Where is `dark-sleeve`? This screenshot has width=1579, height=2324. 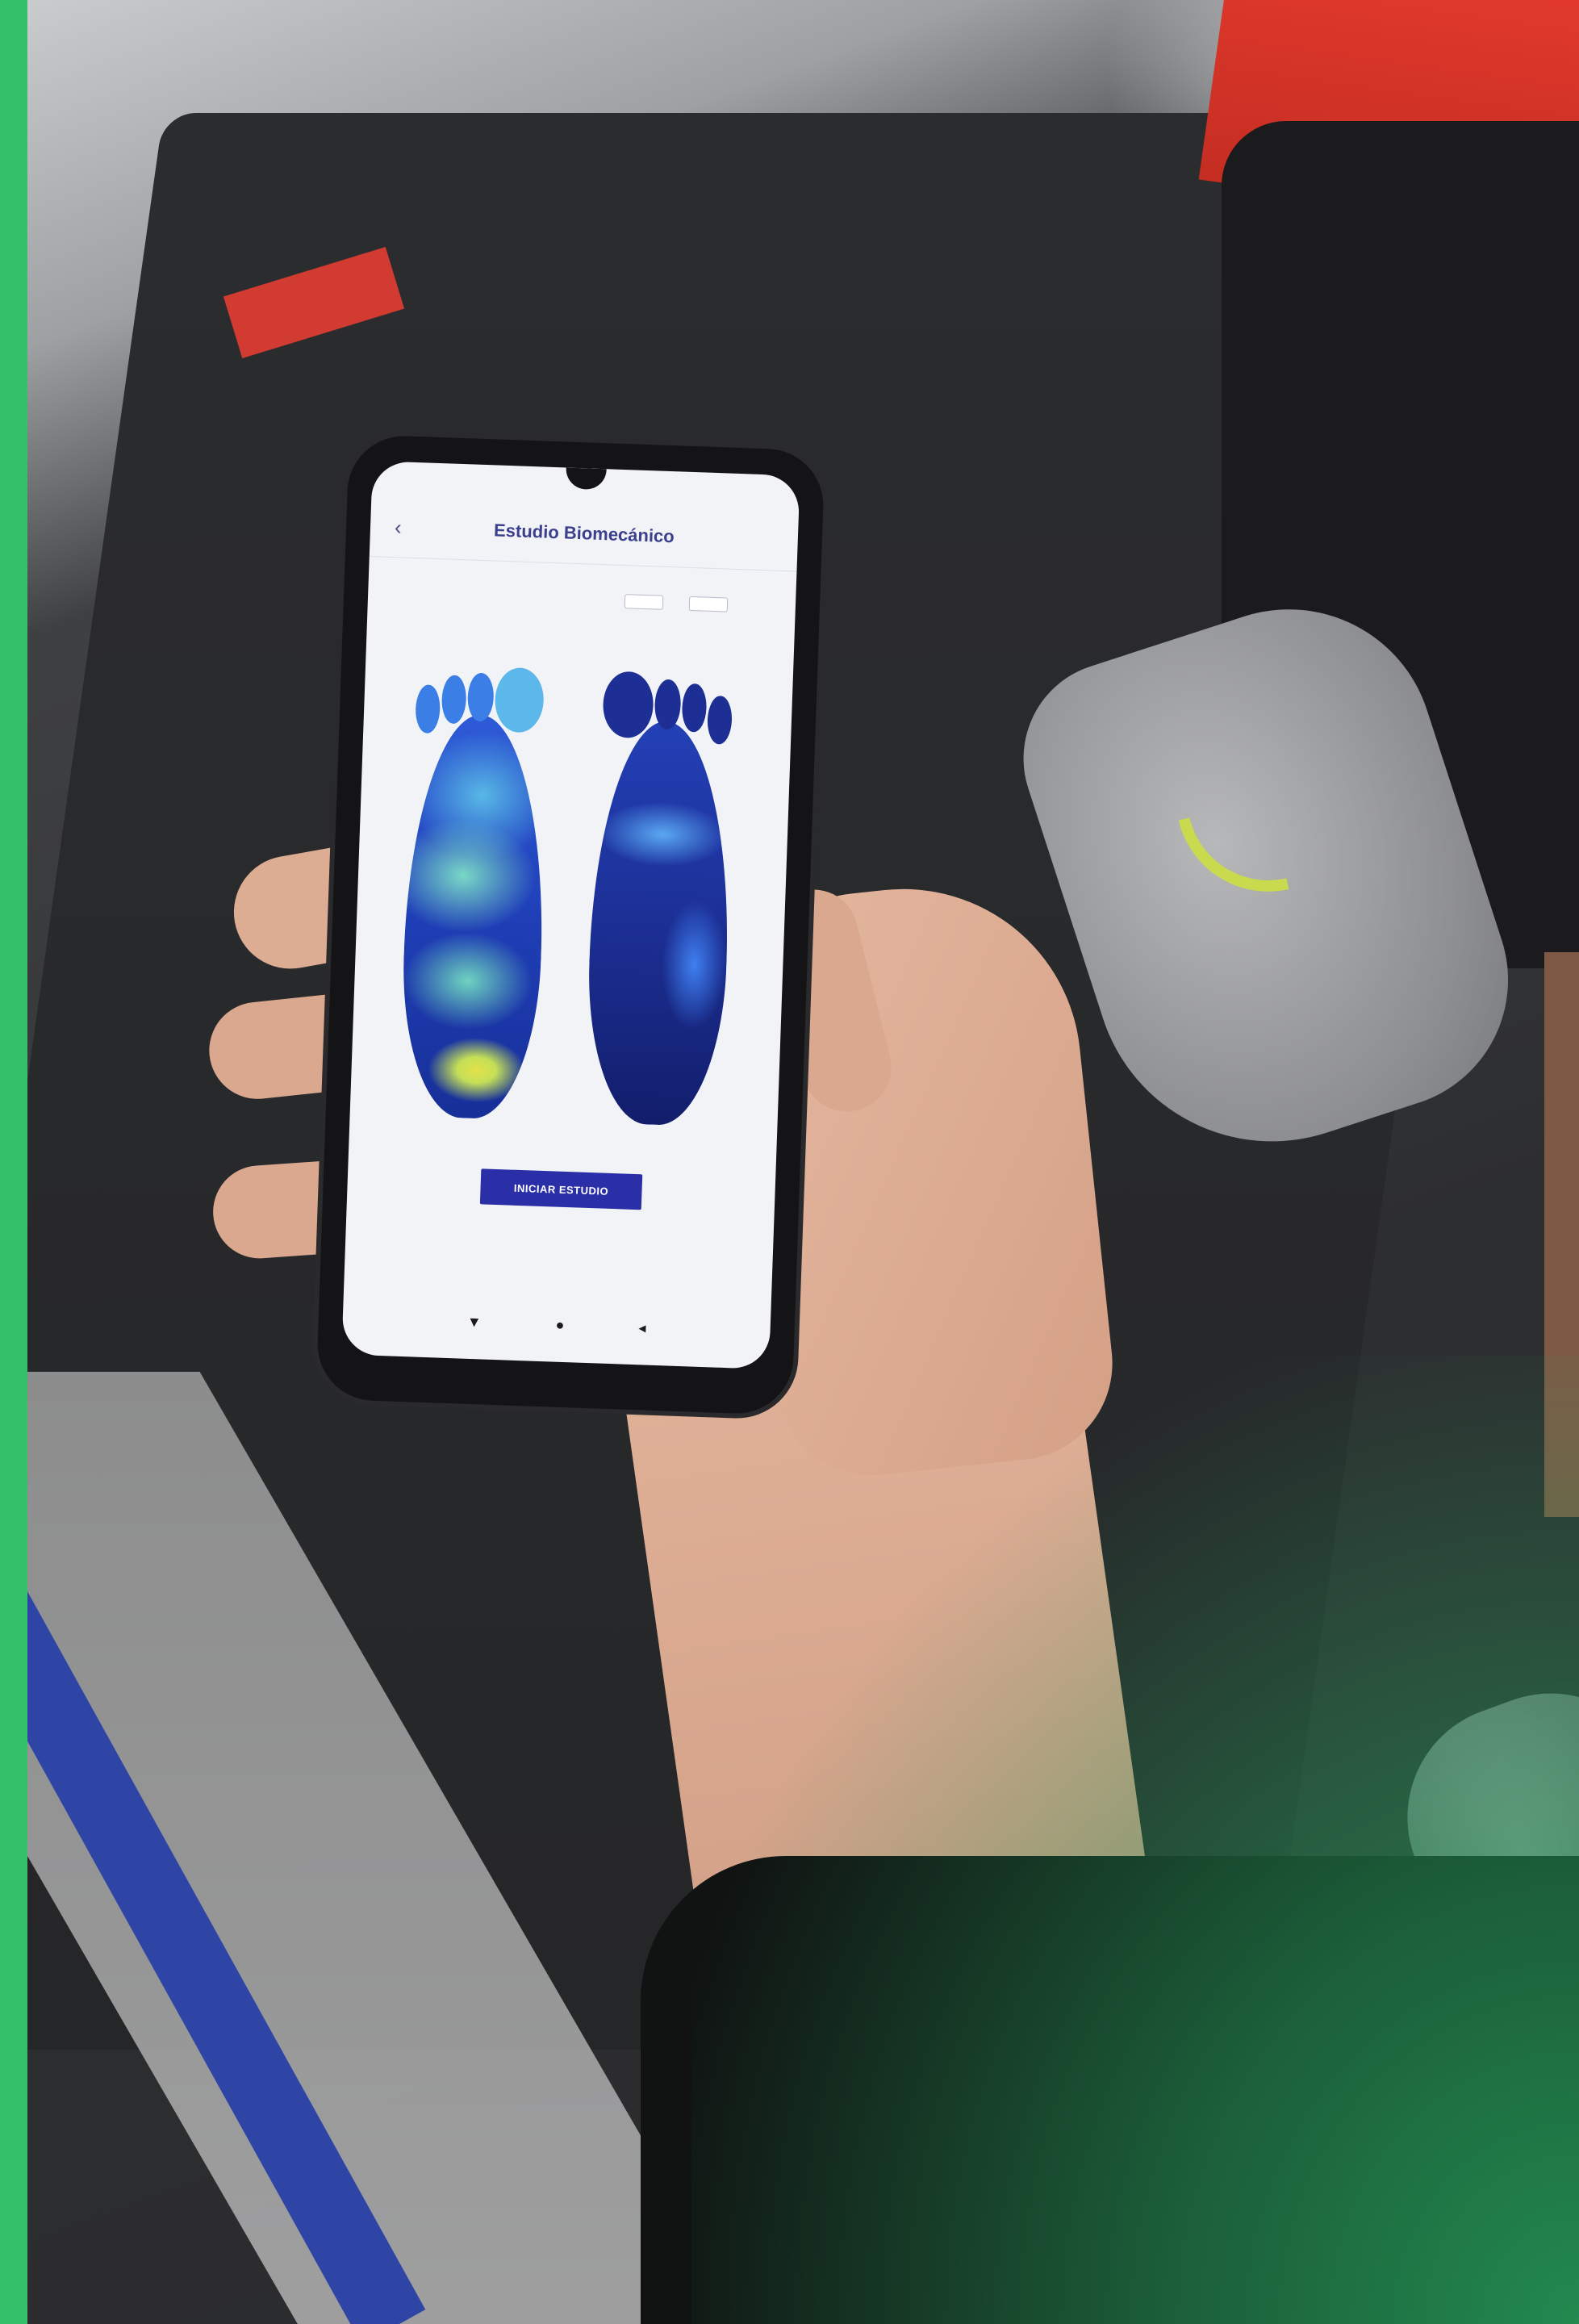 dark-sleeve is located at coordinates (1110, 2090).